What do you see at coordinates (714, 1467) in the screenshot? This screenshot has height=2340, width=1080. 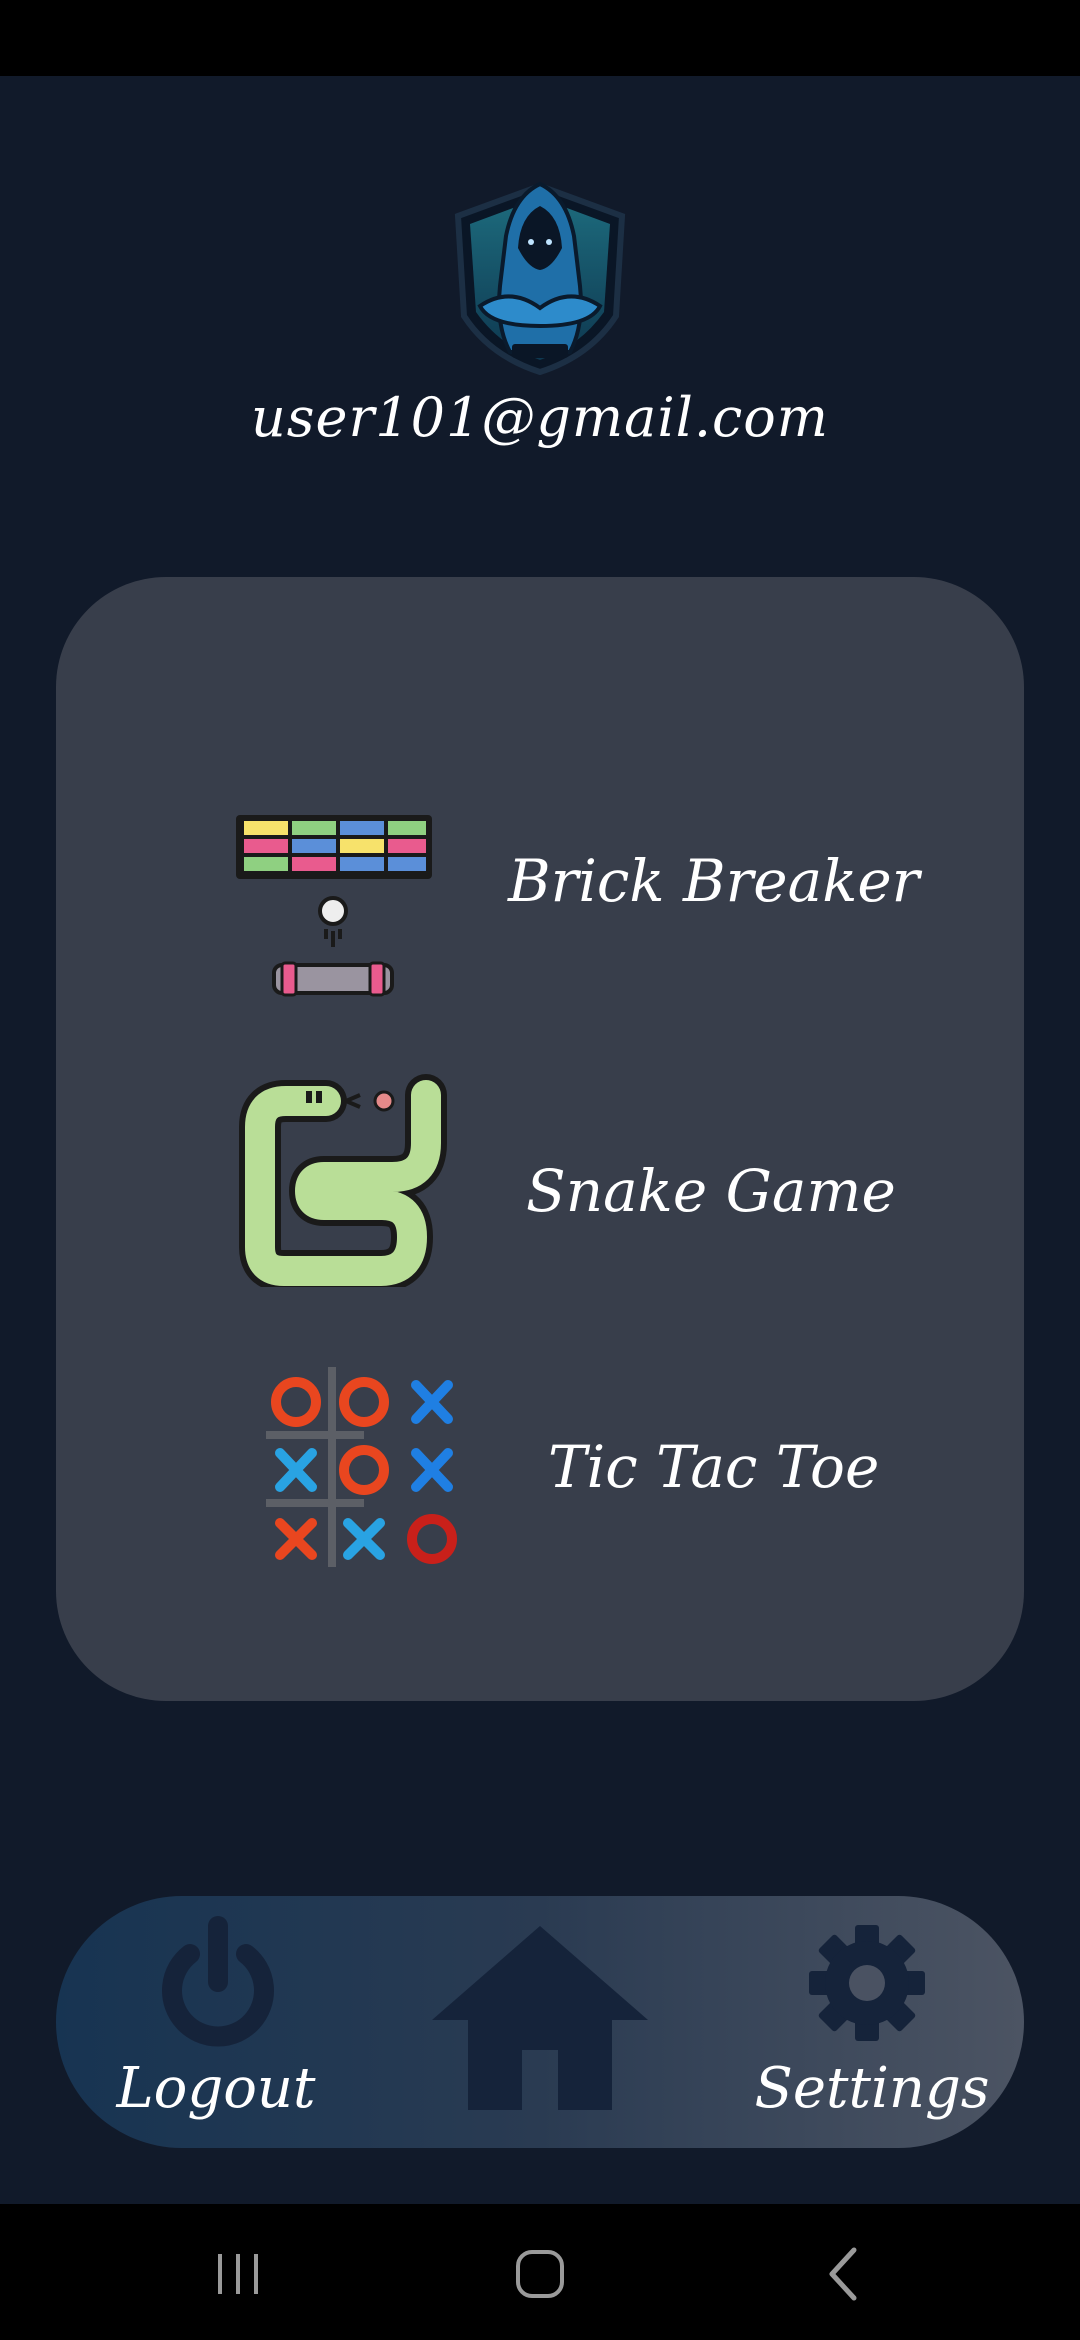 I see `game-label: Tic Tac Toe` at bounding box center [714, 1467].